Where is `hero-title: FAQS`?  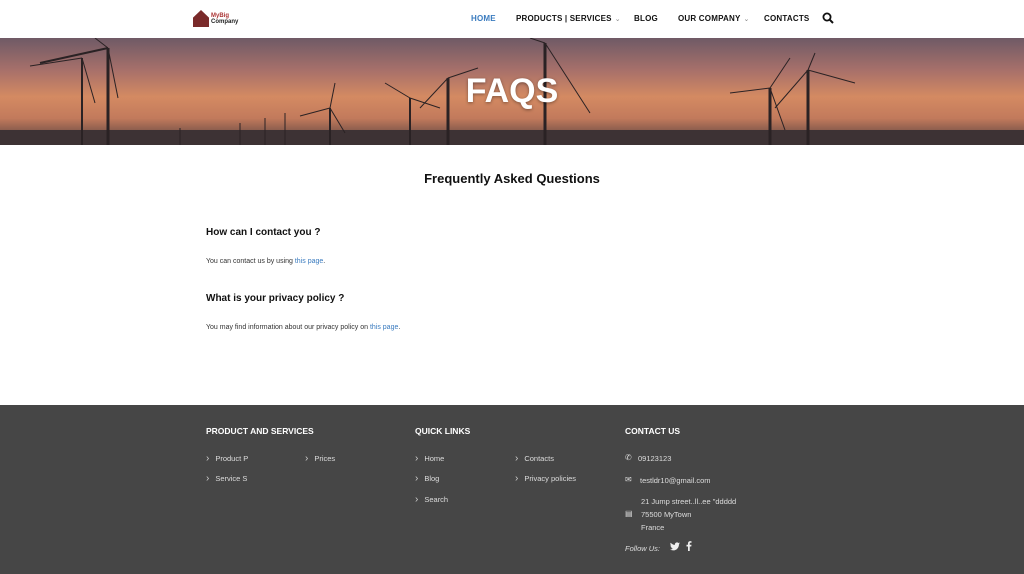 hero-title: FAQS is located at coordinates (512, 91).